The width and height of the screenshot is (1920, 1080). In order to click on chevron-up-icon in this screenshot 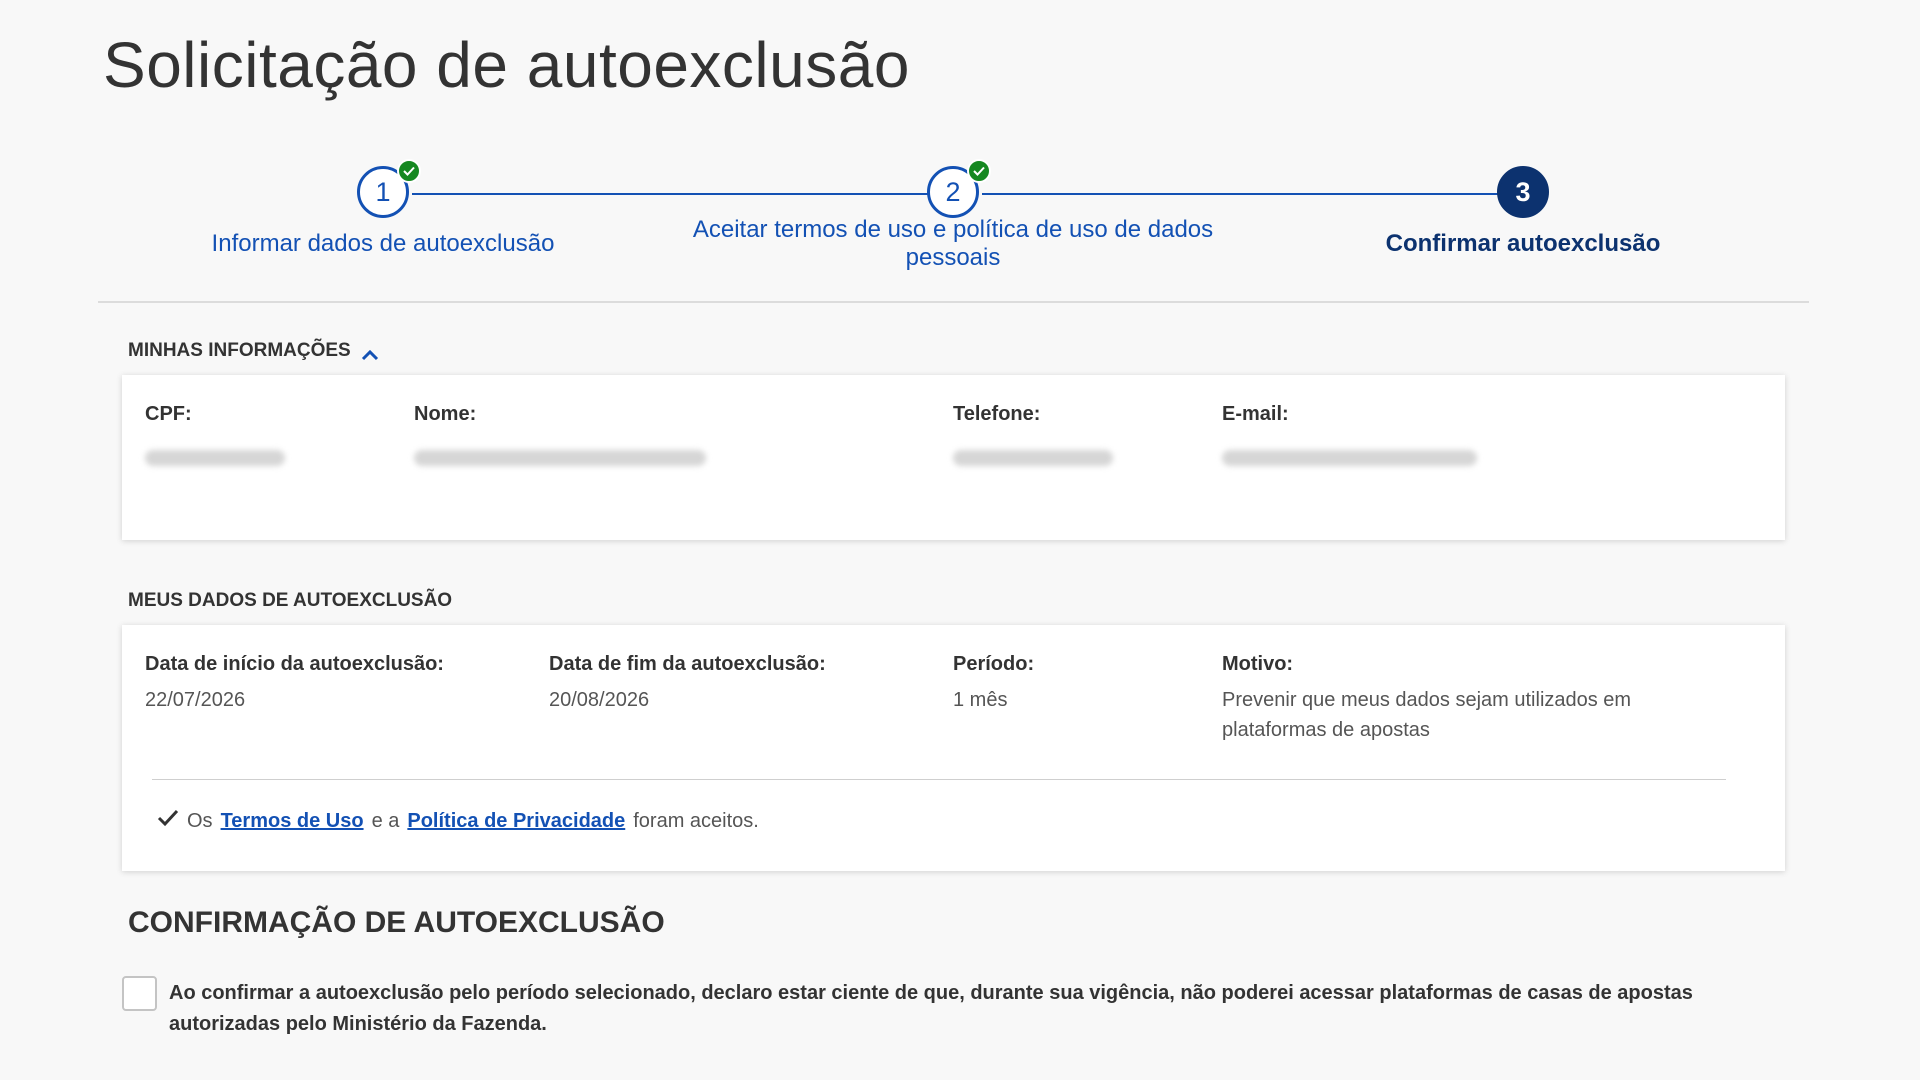, I will do `click(370, 353)`.